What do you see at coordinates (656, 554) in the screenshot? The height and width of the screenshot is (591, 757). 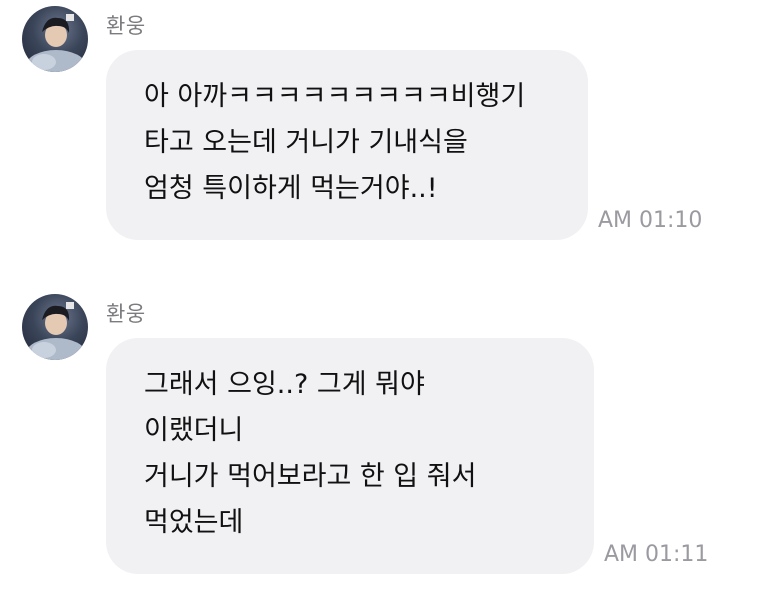 I see `message-timestamp: AM 01:11` at bounding box center [656, 554].